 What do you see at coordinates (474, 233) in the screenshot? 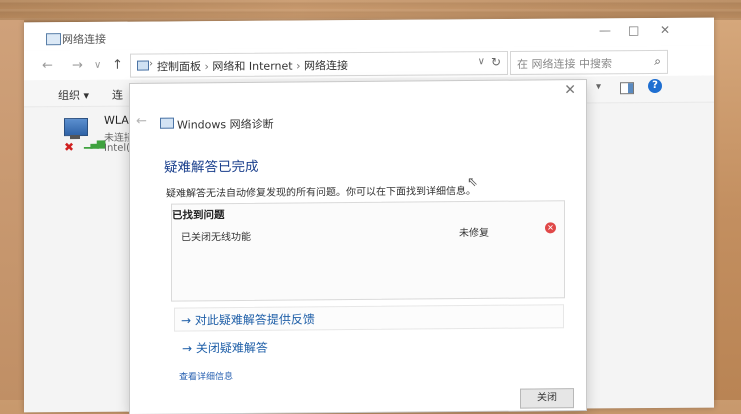
I see `issue-status: 未修复` at bounding box center [474, 233].